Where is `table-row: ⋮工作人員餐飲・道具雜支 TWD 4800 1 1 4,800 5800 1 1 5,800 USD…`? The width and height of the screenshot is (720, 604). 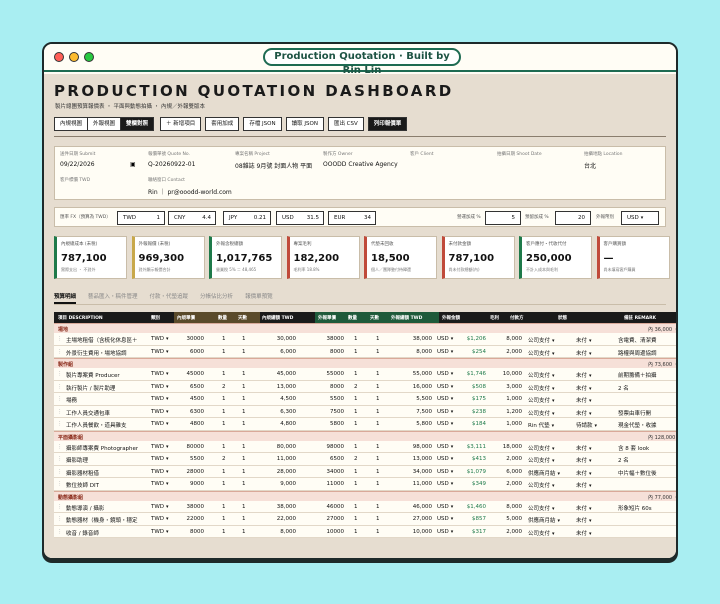
table-row: ⋮工作人員餐飲・道具雜支 TWD 4800 1 1 4,800 5800 1 1 5,800 USD… is located at coordinates (365, 424).